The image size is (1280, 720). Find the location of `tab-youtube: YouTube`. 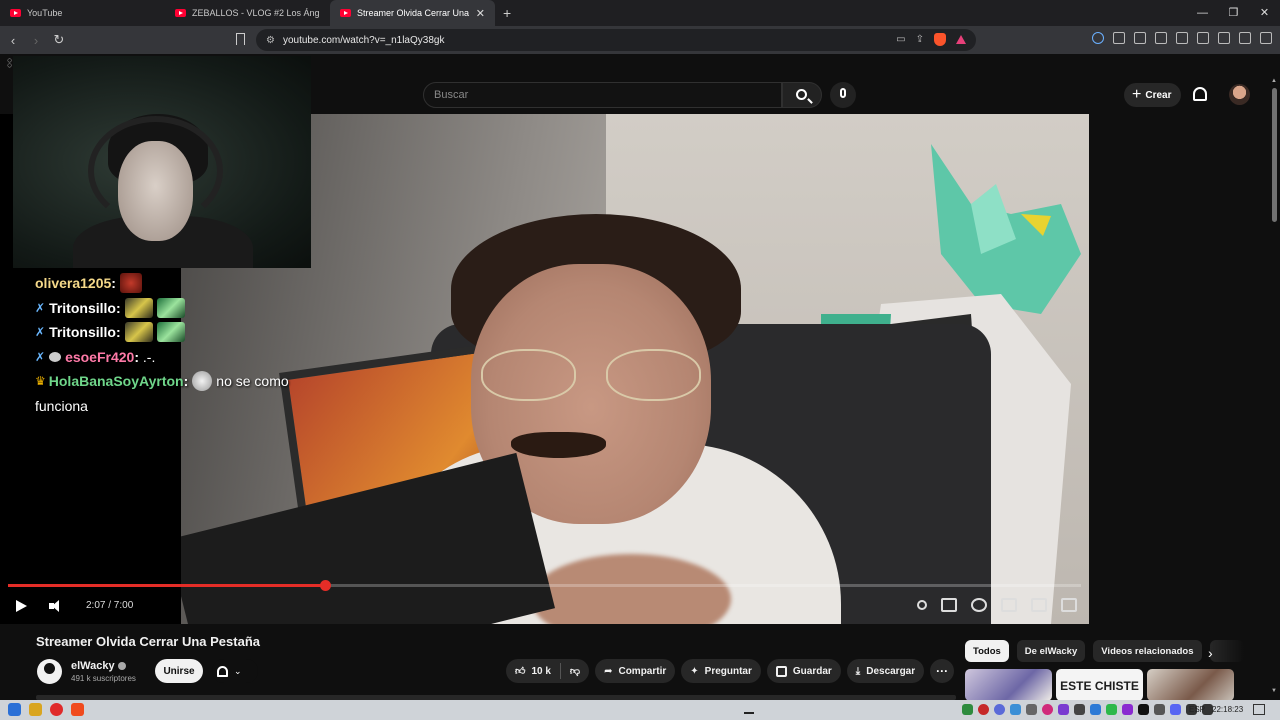

tab-youtube: YouTube is located at coordinates (82, 13).